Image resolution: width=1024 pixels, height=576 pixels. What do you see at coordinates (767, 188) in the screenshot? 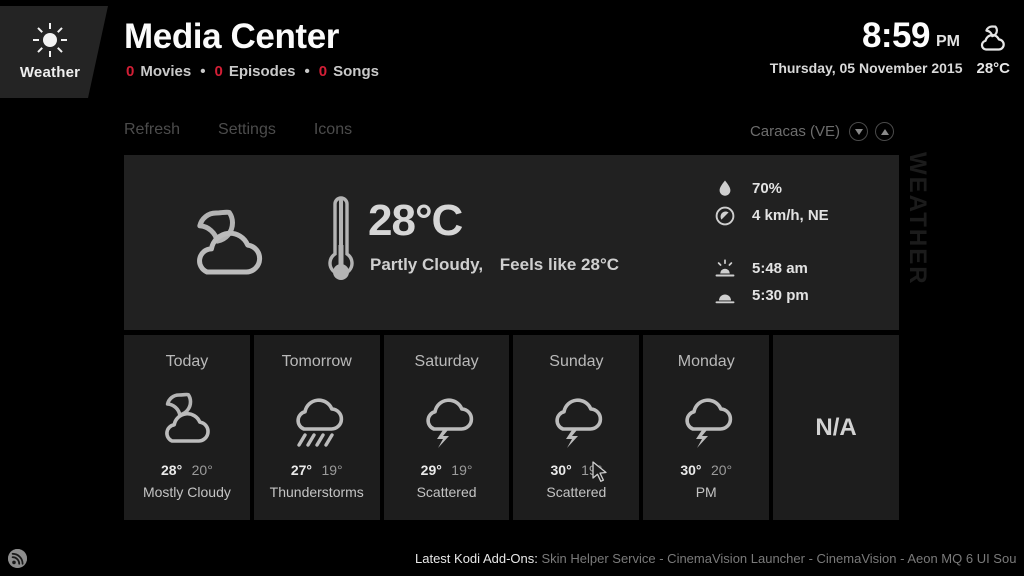
I see `humidity-value: 70%` at bounding box center [767, 188].